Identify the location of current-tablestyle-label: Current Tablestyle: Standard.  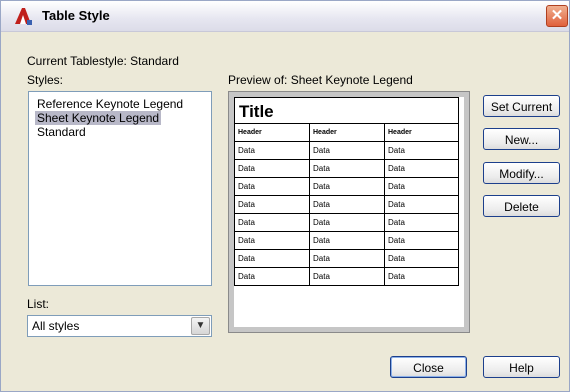
(103, 61).